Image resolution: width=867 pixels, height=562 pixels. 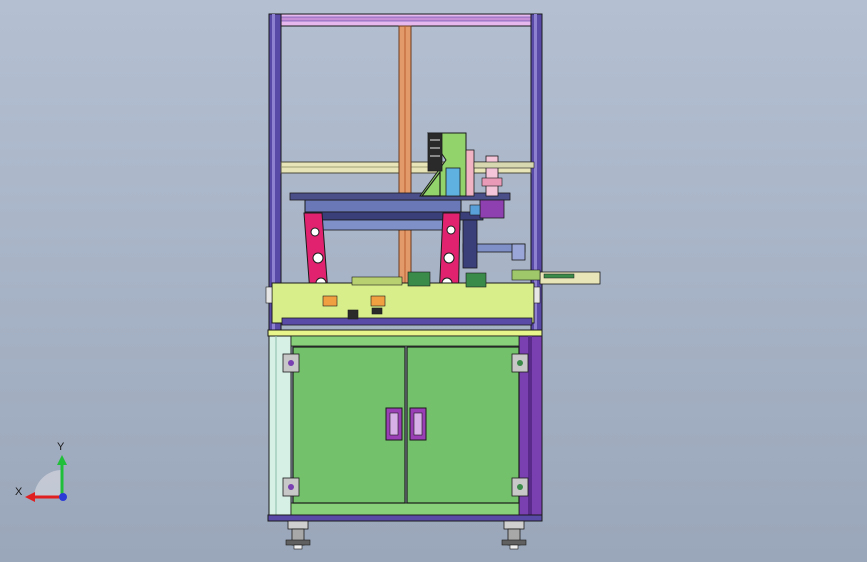 I want to click on drive-block, so click(x=492, y=209).